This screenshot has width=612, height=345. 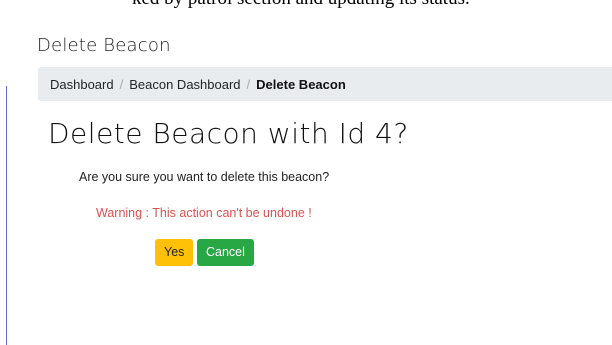 I want to click on breadcrumb-current: Delete Beacon, so click(x=301, y=84).